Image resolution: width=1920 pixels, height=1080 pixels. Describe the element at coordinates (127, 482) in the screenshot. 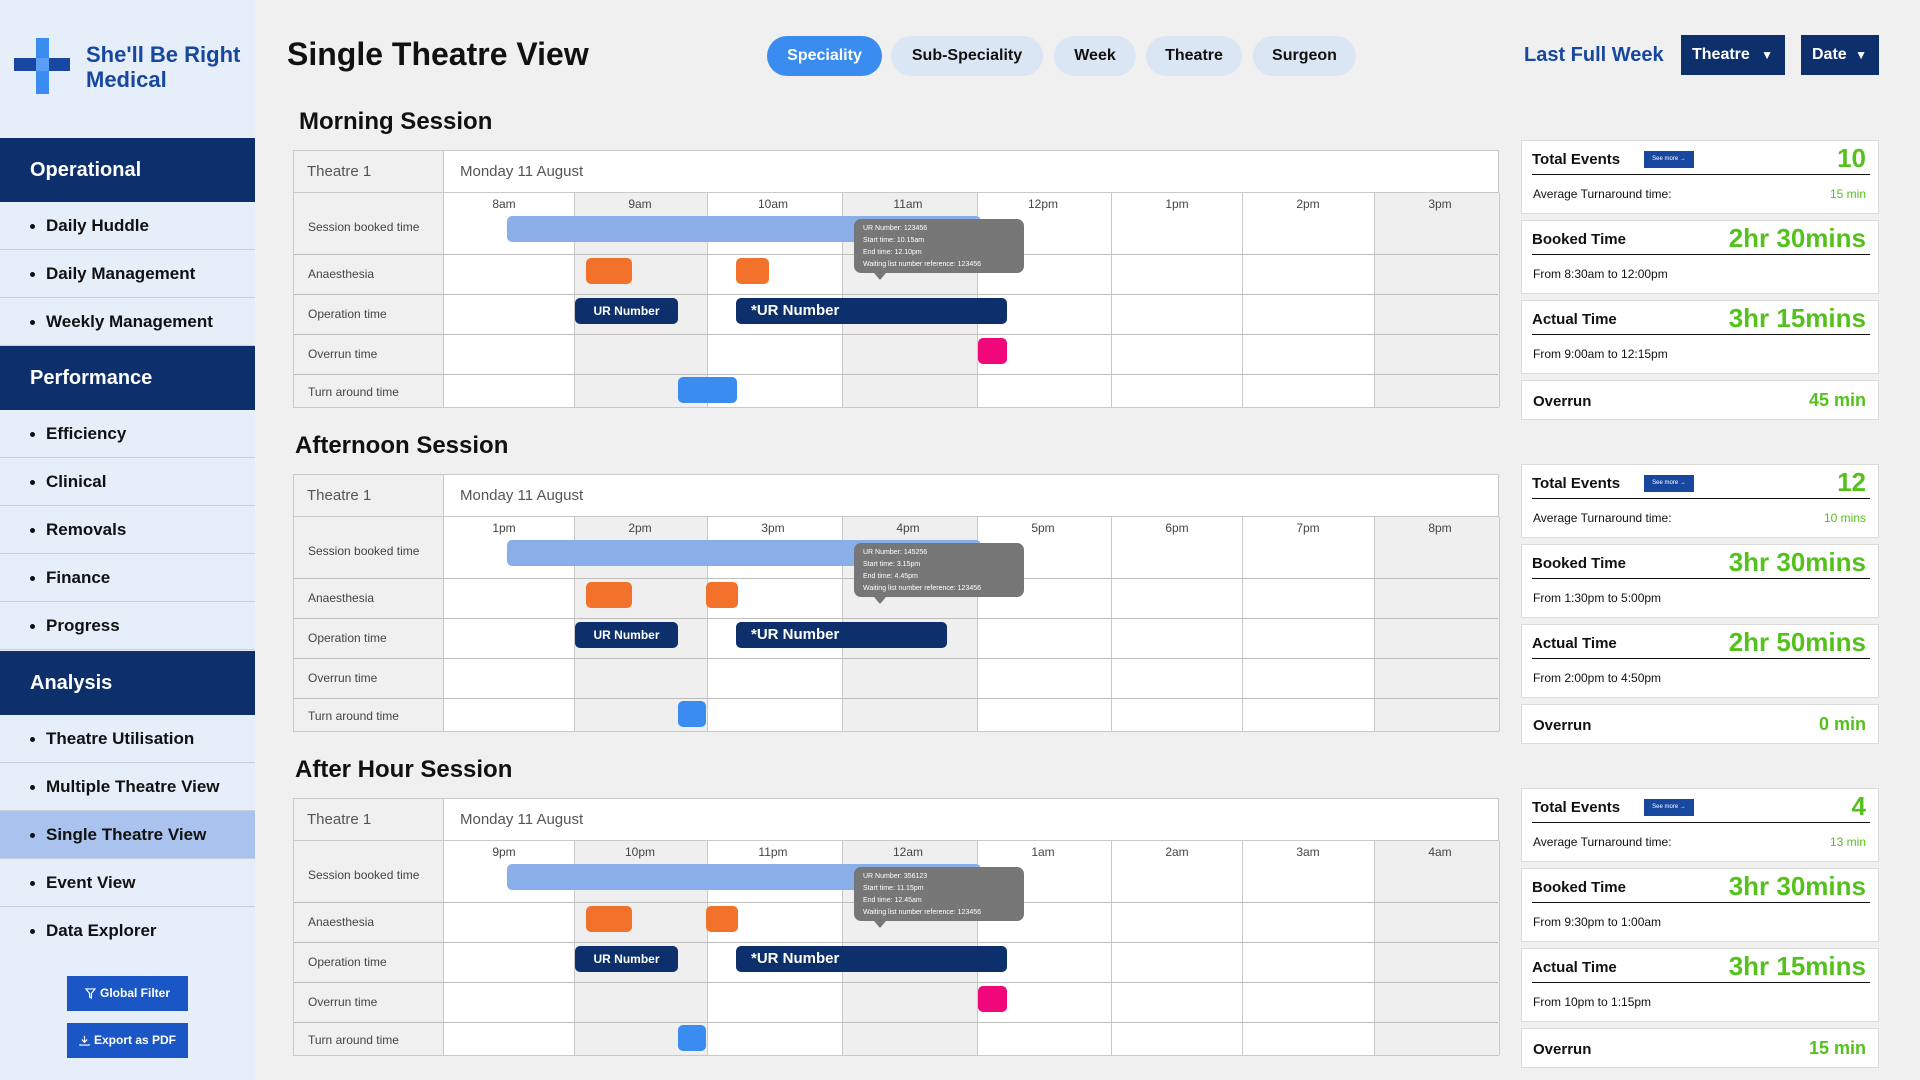

I see `nav-item-clinical: Clinical` at that location.